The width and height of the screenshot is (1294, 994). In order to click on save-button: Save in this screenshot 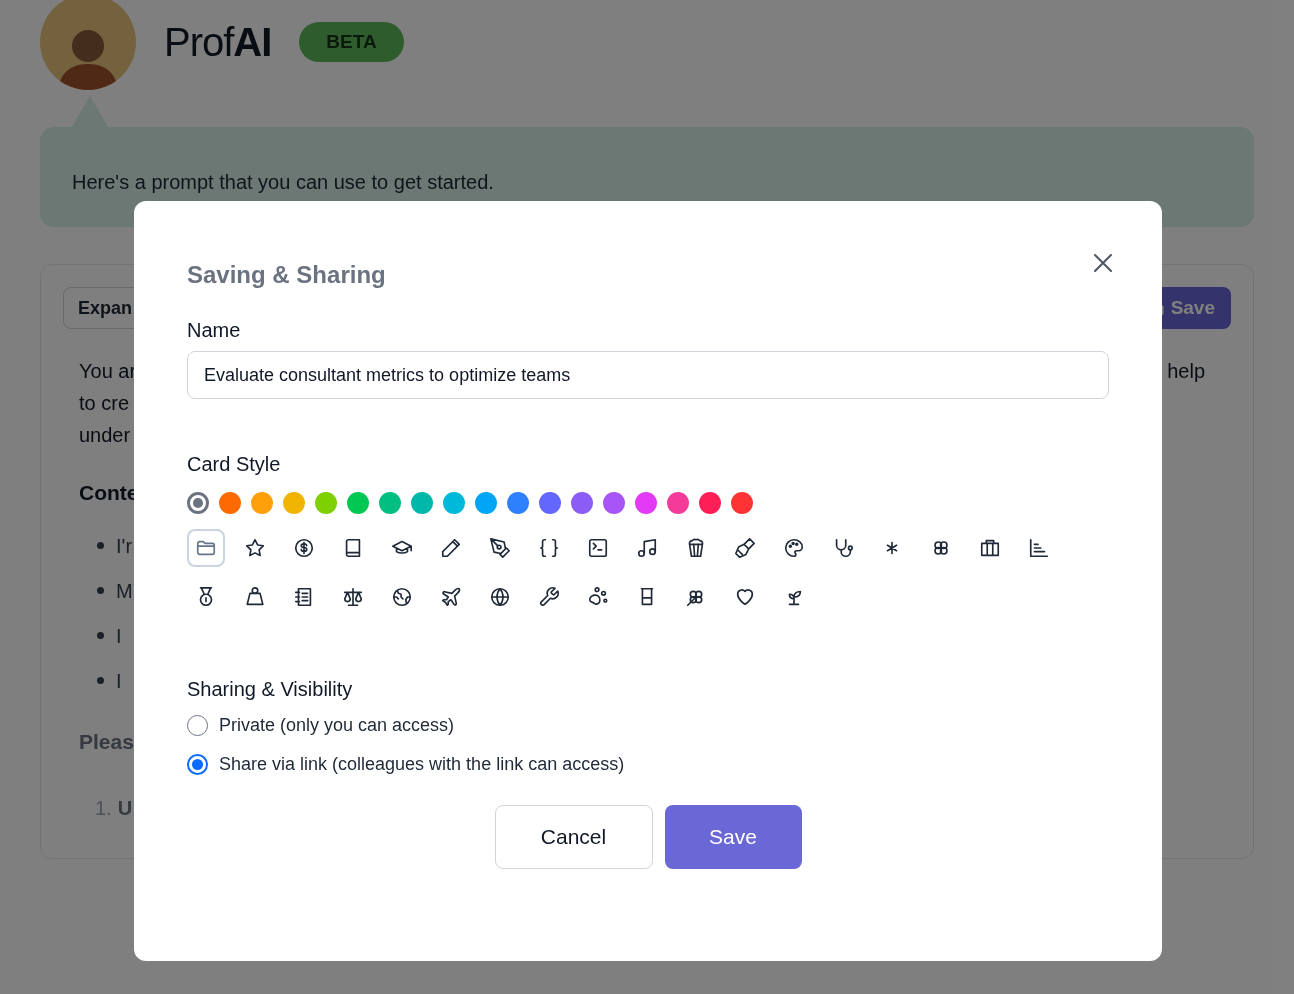, I will do `click(733, 837)`.